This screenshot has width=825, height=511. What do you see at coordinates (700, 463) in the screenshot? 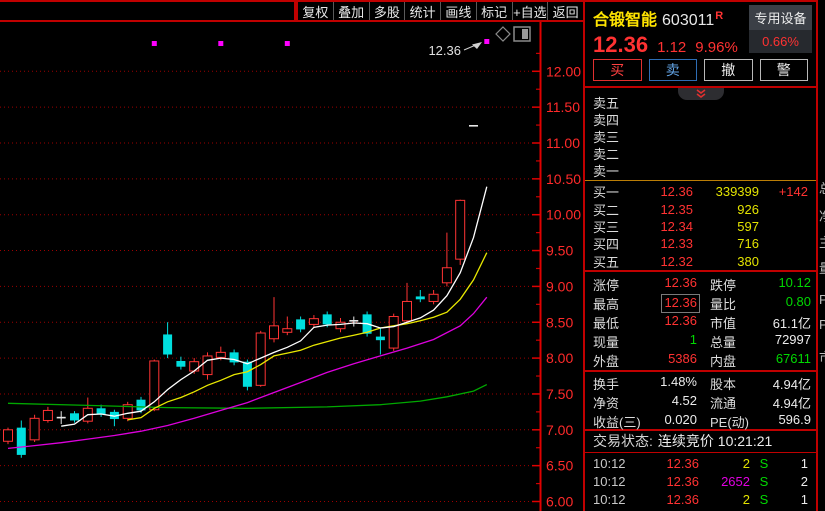
I see `tick-row: 10:12 12.36 2 S 1` at bounding box center [700, 463].